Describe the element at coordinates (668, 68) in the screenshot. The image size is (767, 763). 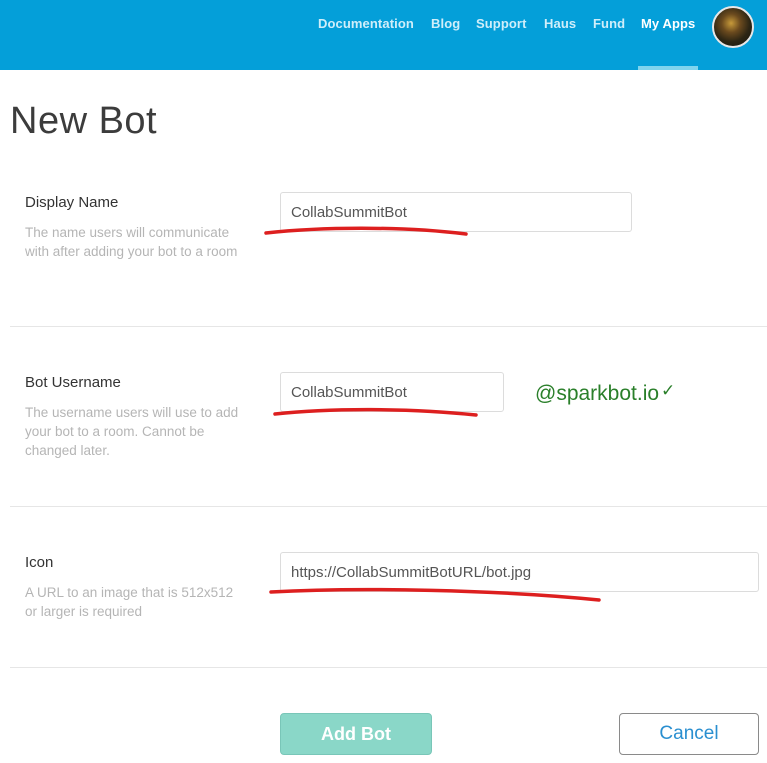
I see `active-tab-indicator` at that location.